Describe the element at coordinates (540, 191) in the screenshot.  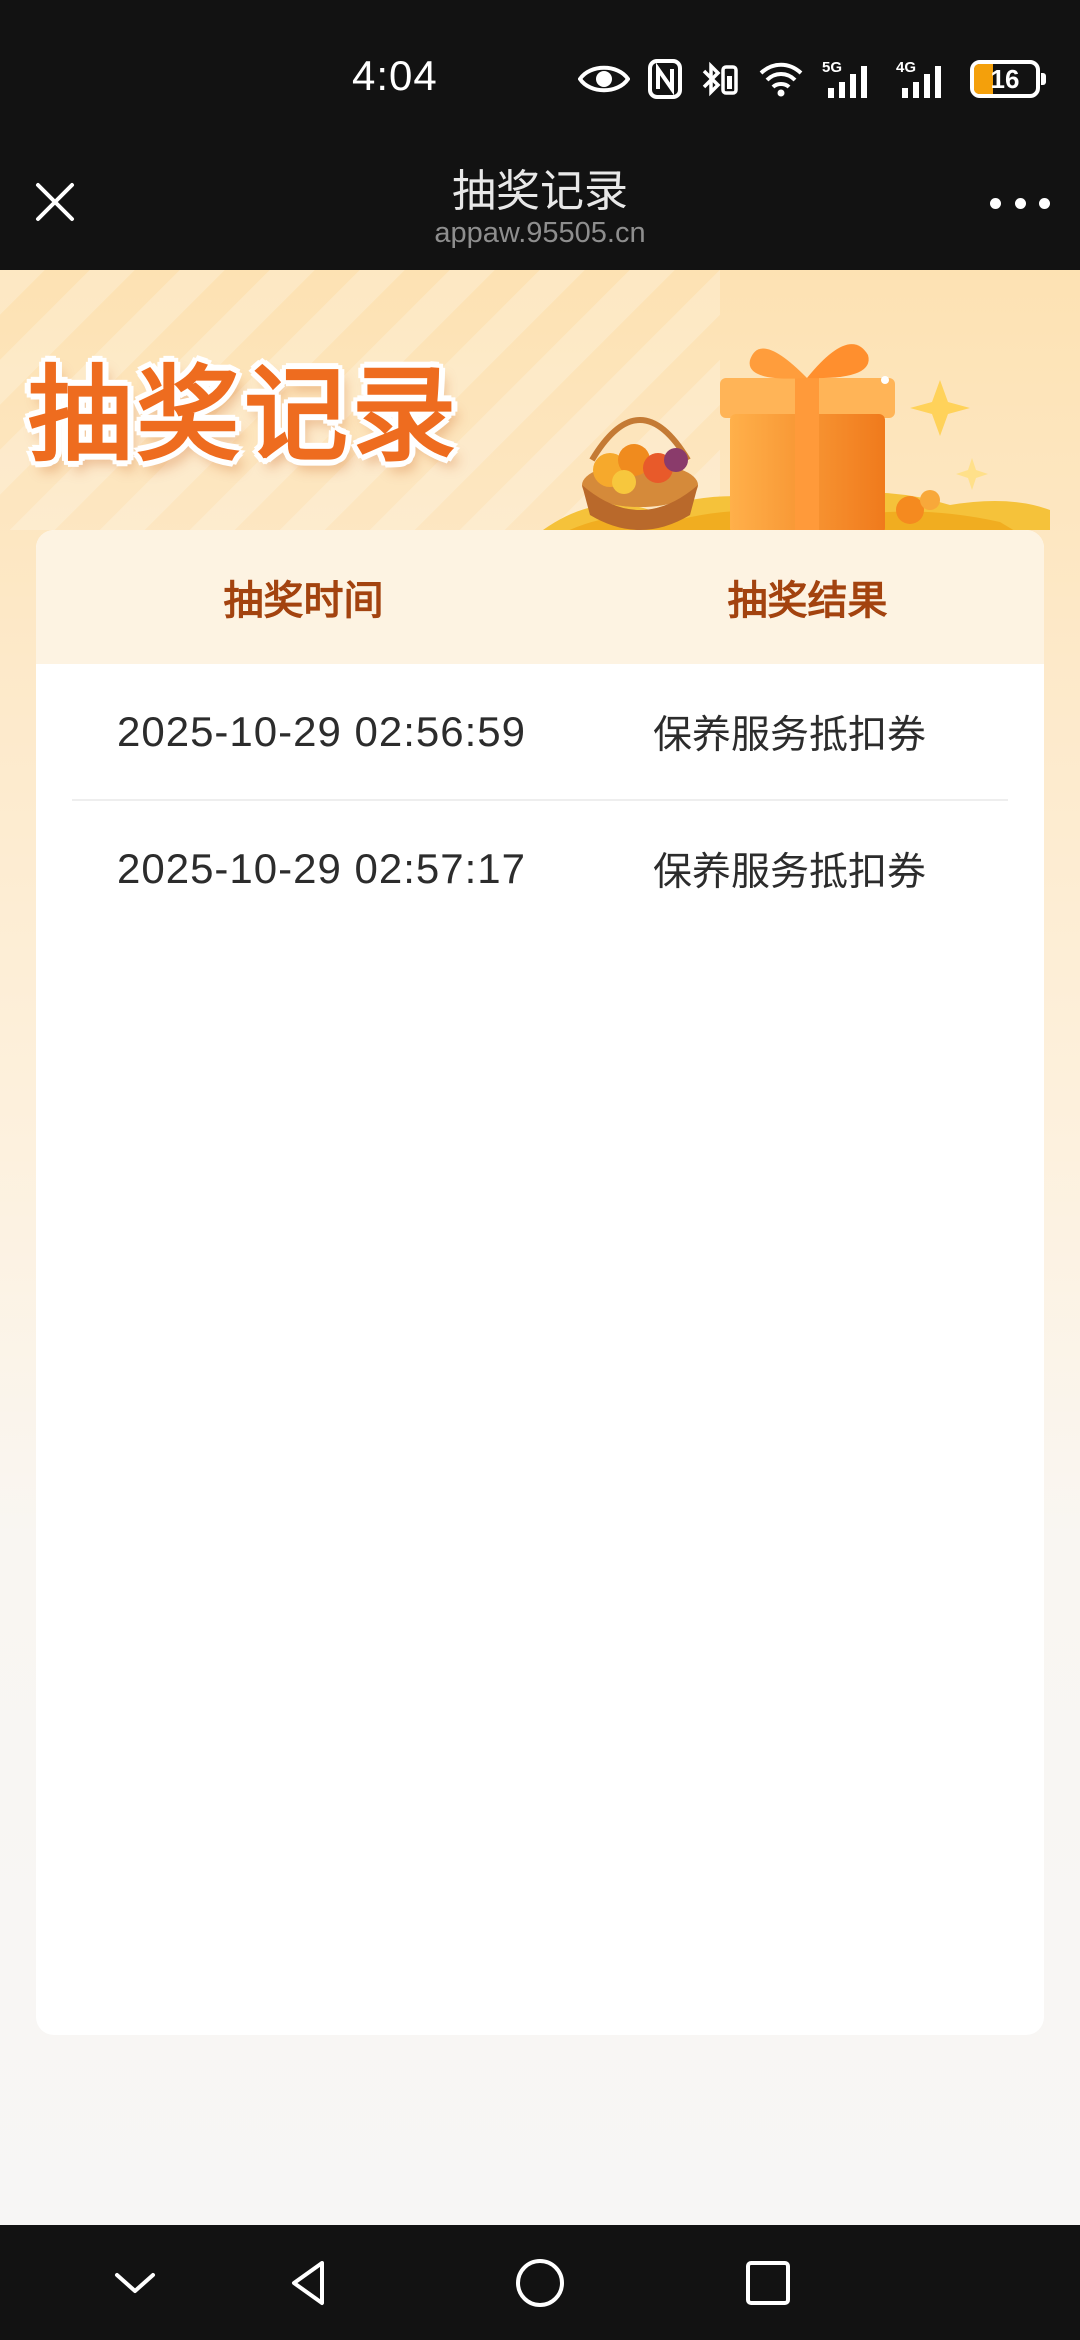
I see `page-title: 抽奖记录` at that location.